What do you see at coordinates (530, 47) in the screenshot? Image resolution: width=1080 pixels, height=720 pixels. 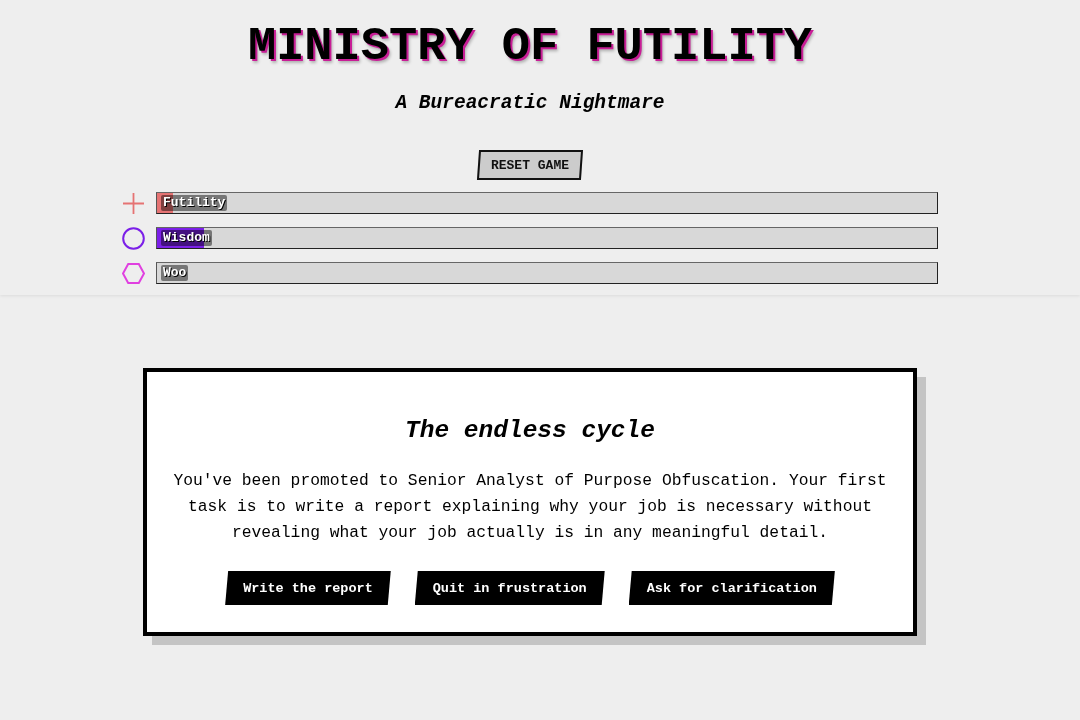 I see `page-title: MINISTRY OF FUTILITY` at bounding box center [530, 47].